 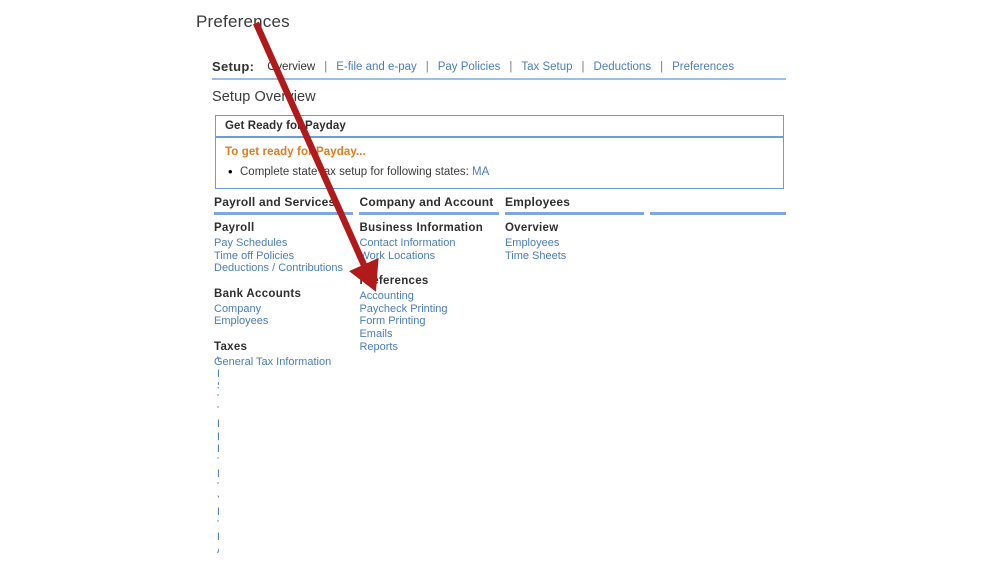 What do you see at coordinates (623, 67) in the screenshot?
I see `nav-item-deductions: Deductions` at bounding box center [623, 67].